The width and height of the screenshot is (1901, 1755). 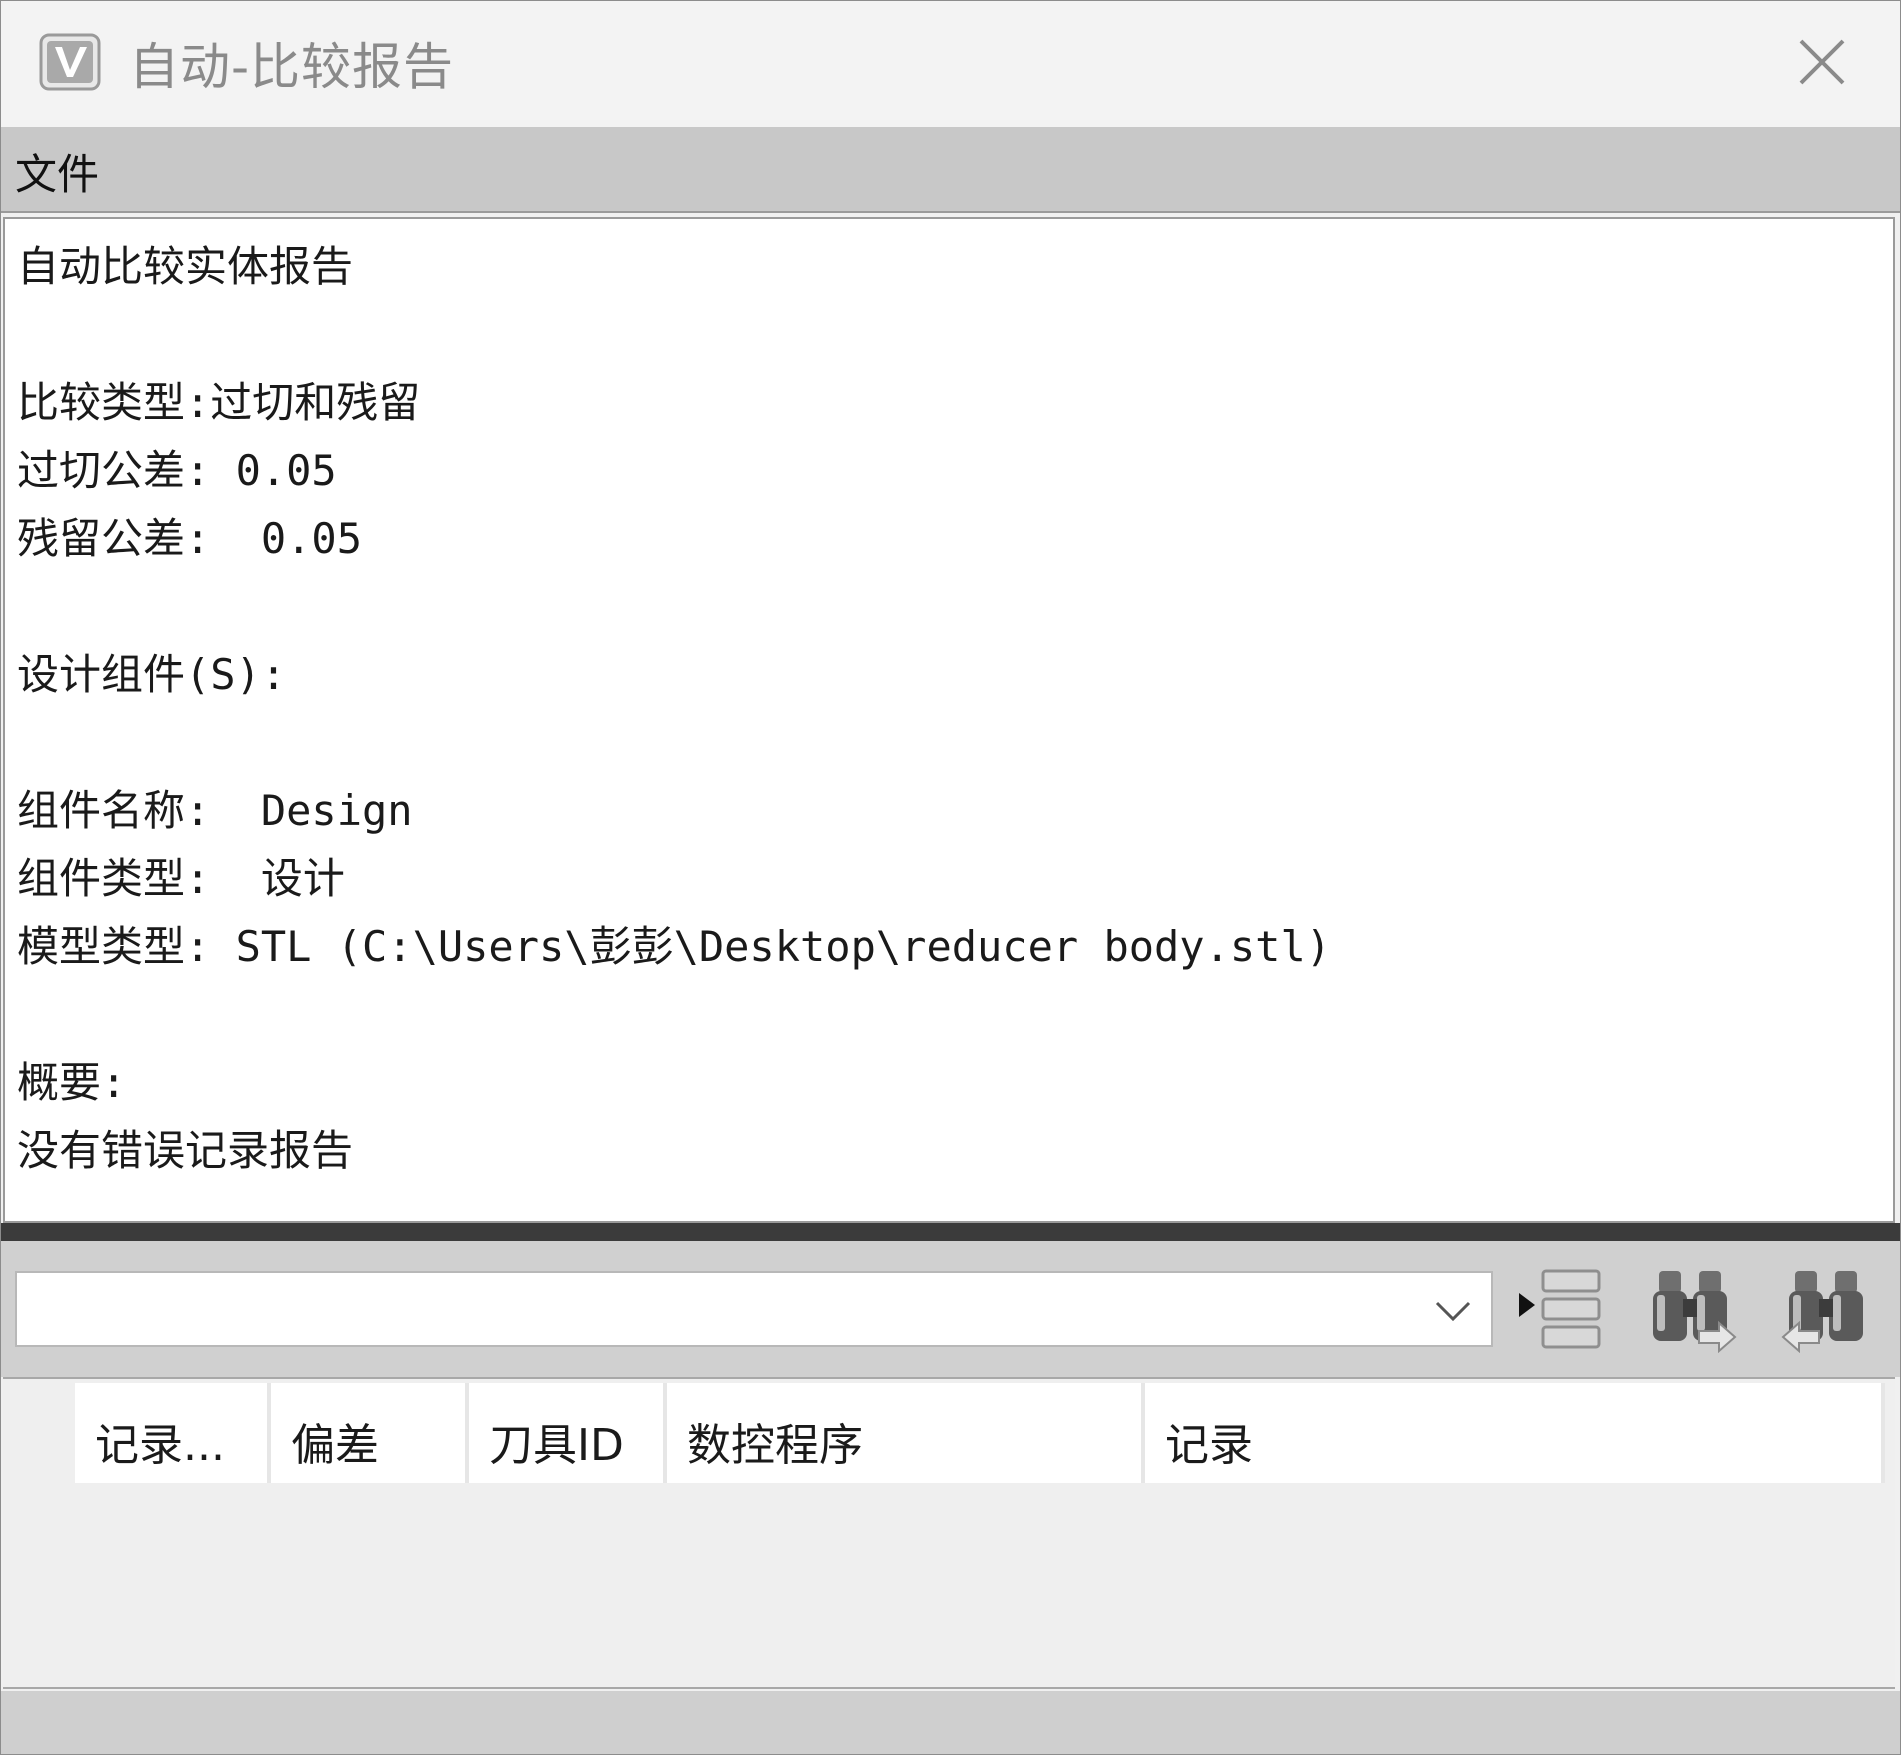 What do you see at coordinates (1559, 1309) in the screenshot?
I see `record-list-icon` at bounding box center [1559, 1309].